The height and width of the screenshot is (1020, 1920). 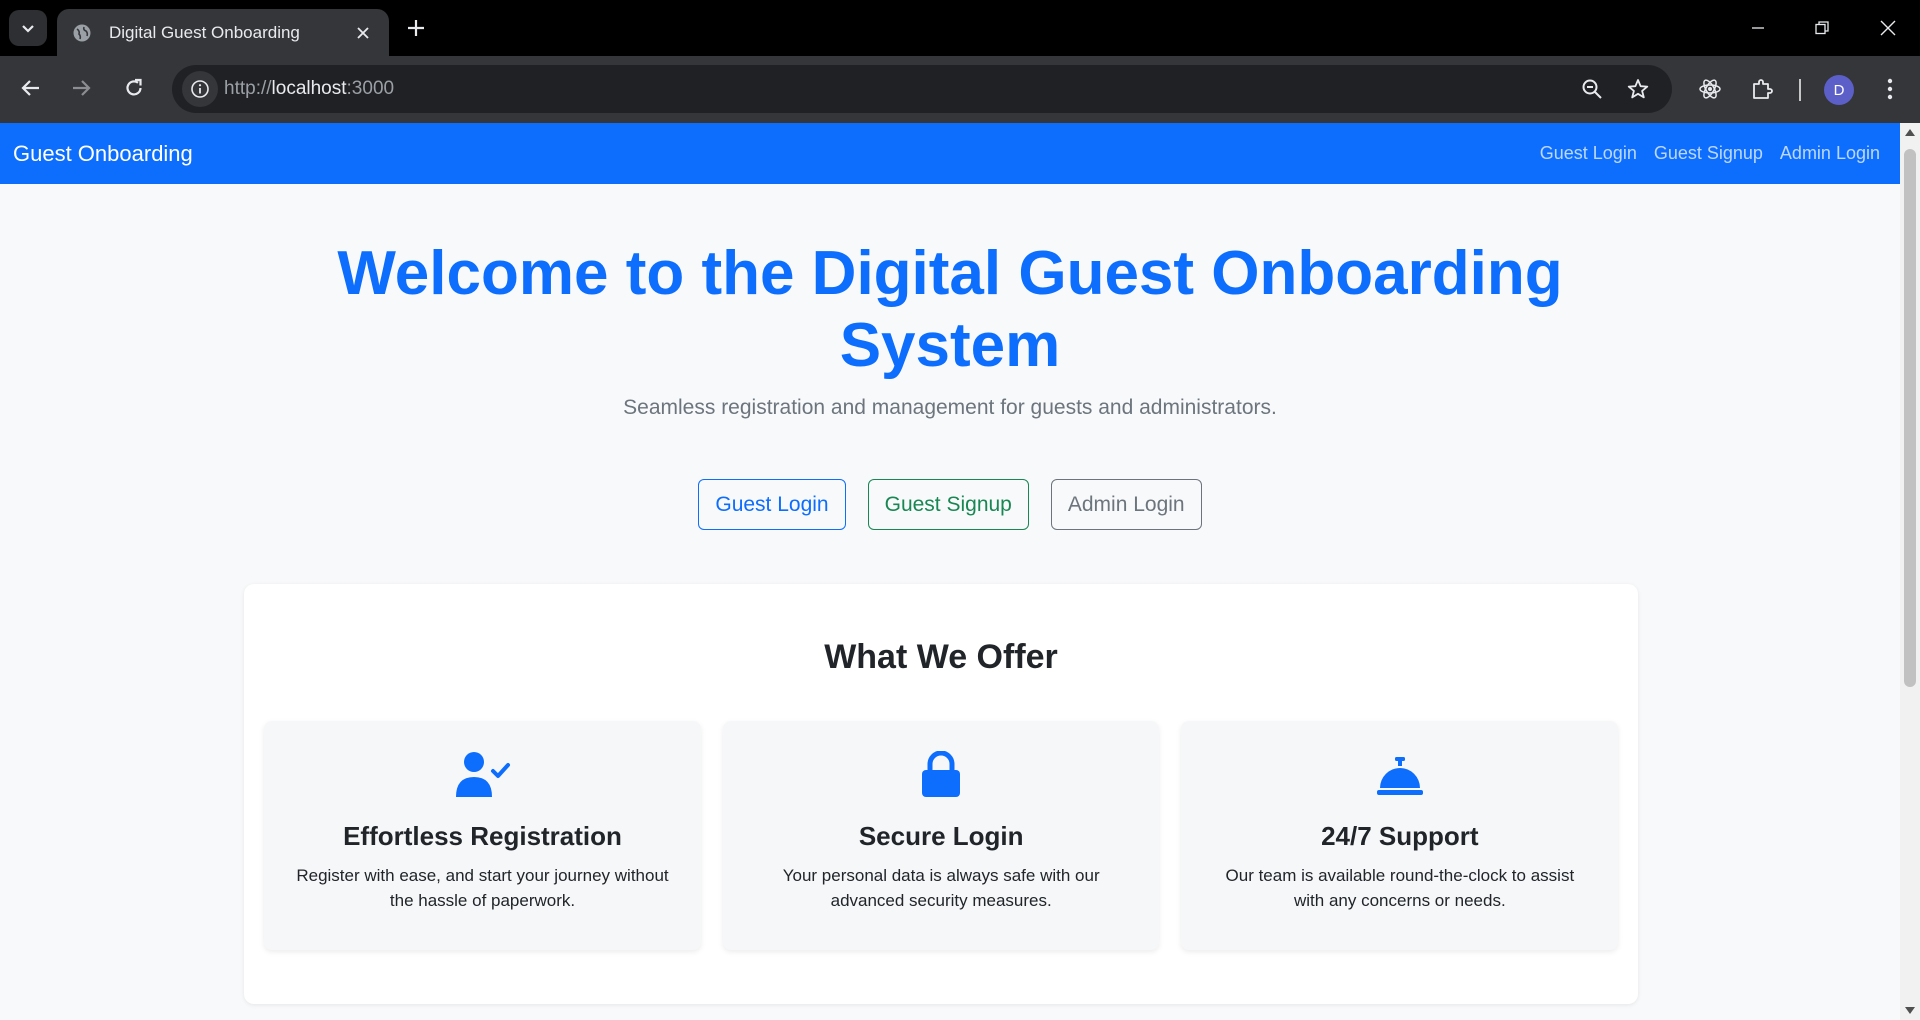 What do you see at coordinates (1126, 504) in the screenshot?
I see `admin-login-button: Admin Login` at bounding box center [1126, 504].